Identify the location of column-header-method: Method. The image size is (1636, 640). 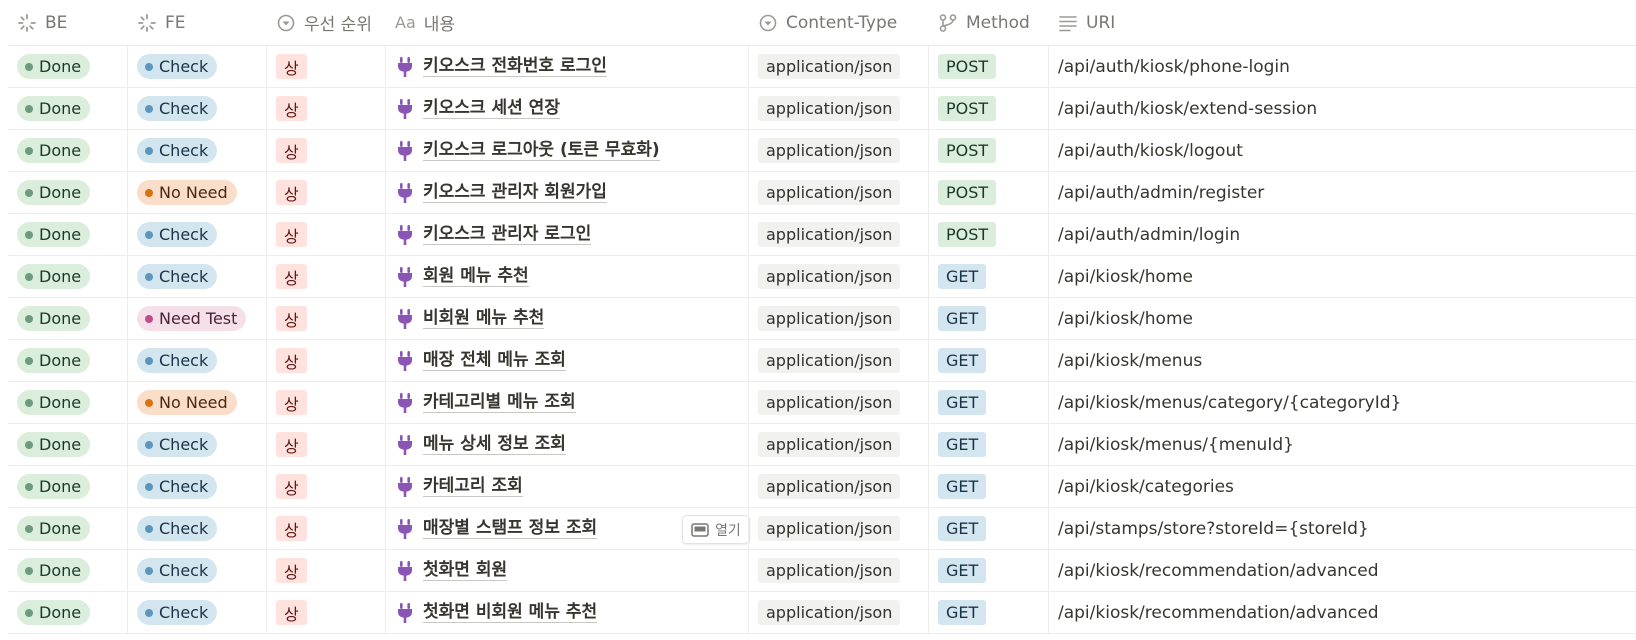
(984, 22).